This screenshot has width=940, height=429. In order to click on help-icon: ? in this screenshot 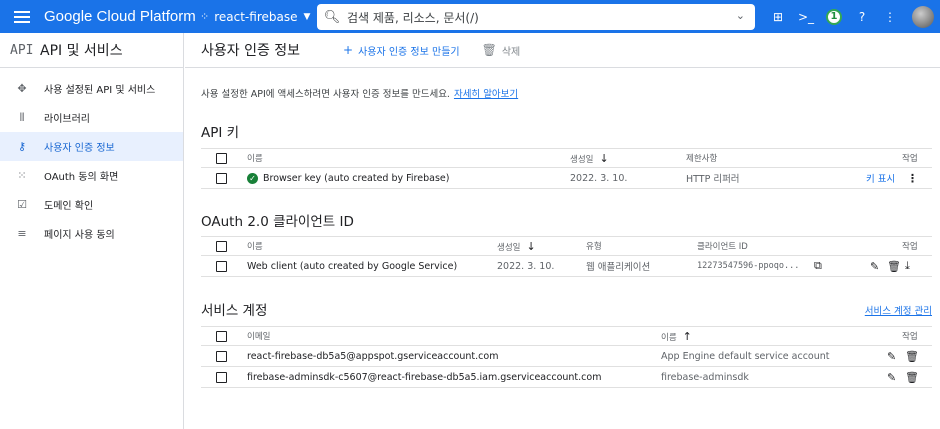, I will do `click(862, 16)`.